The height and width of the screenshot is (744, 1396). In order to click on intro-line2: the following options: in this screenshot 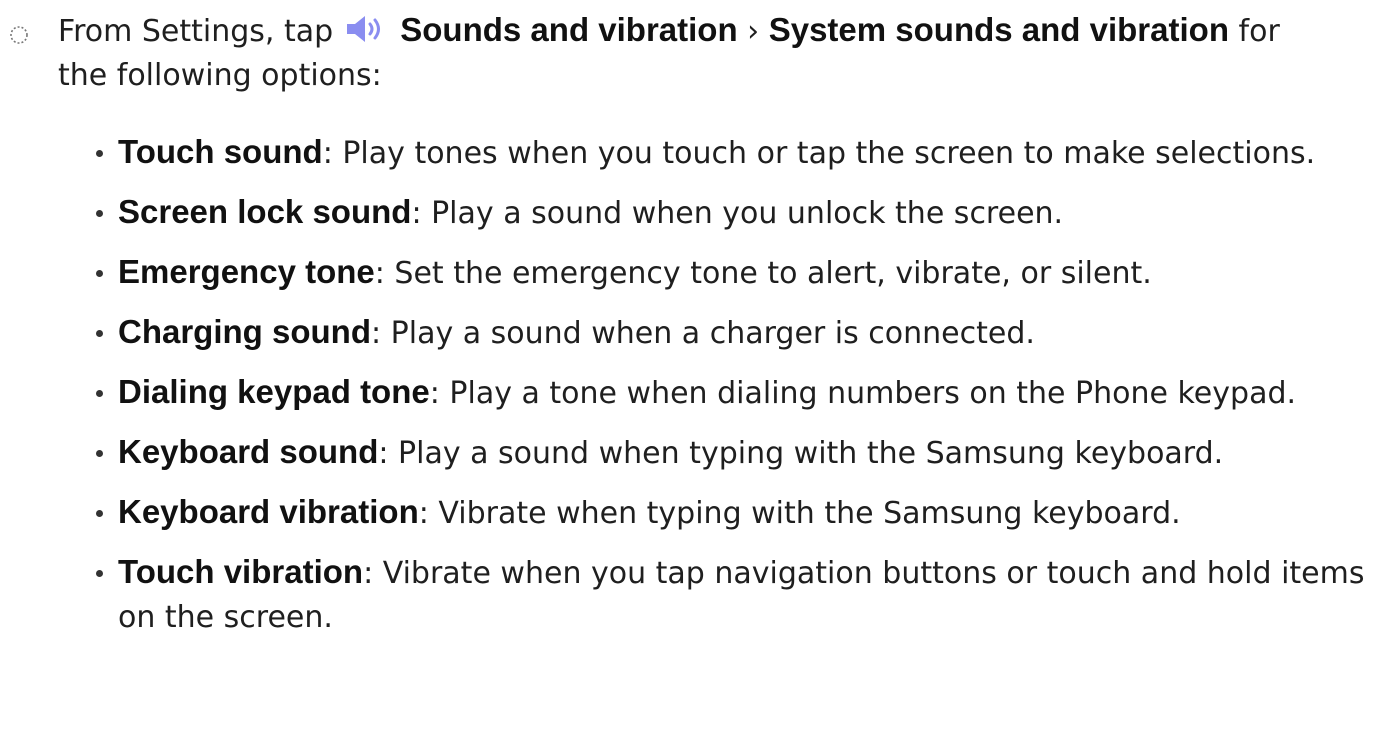, I will do `click(220, 75)`.